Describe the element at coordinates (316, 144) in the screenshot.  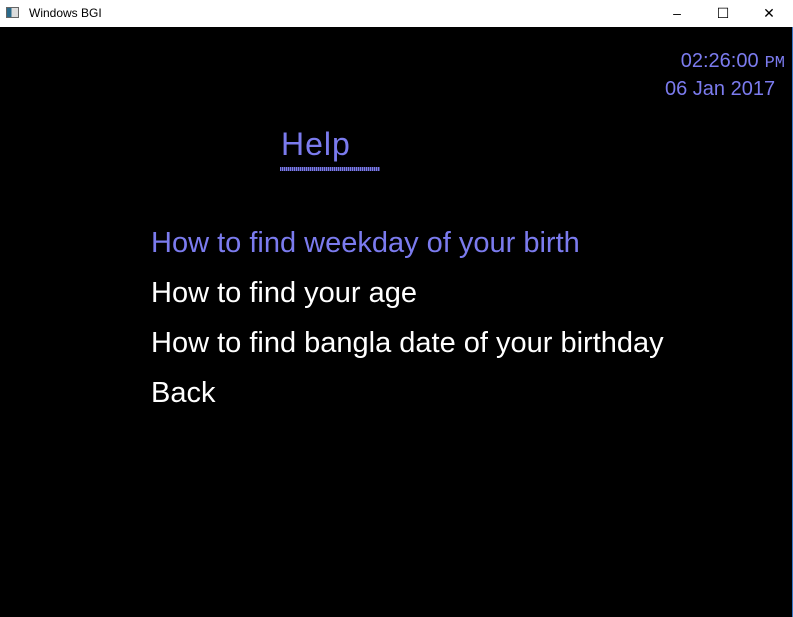
I see `page-title: Help` at that location.